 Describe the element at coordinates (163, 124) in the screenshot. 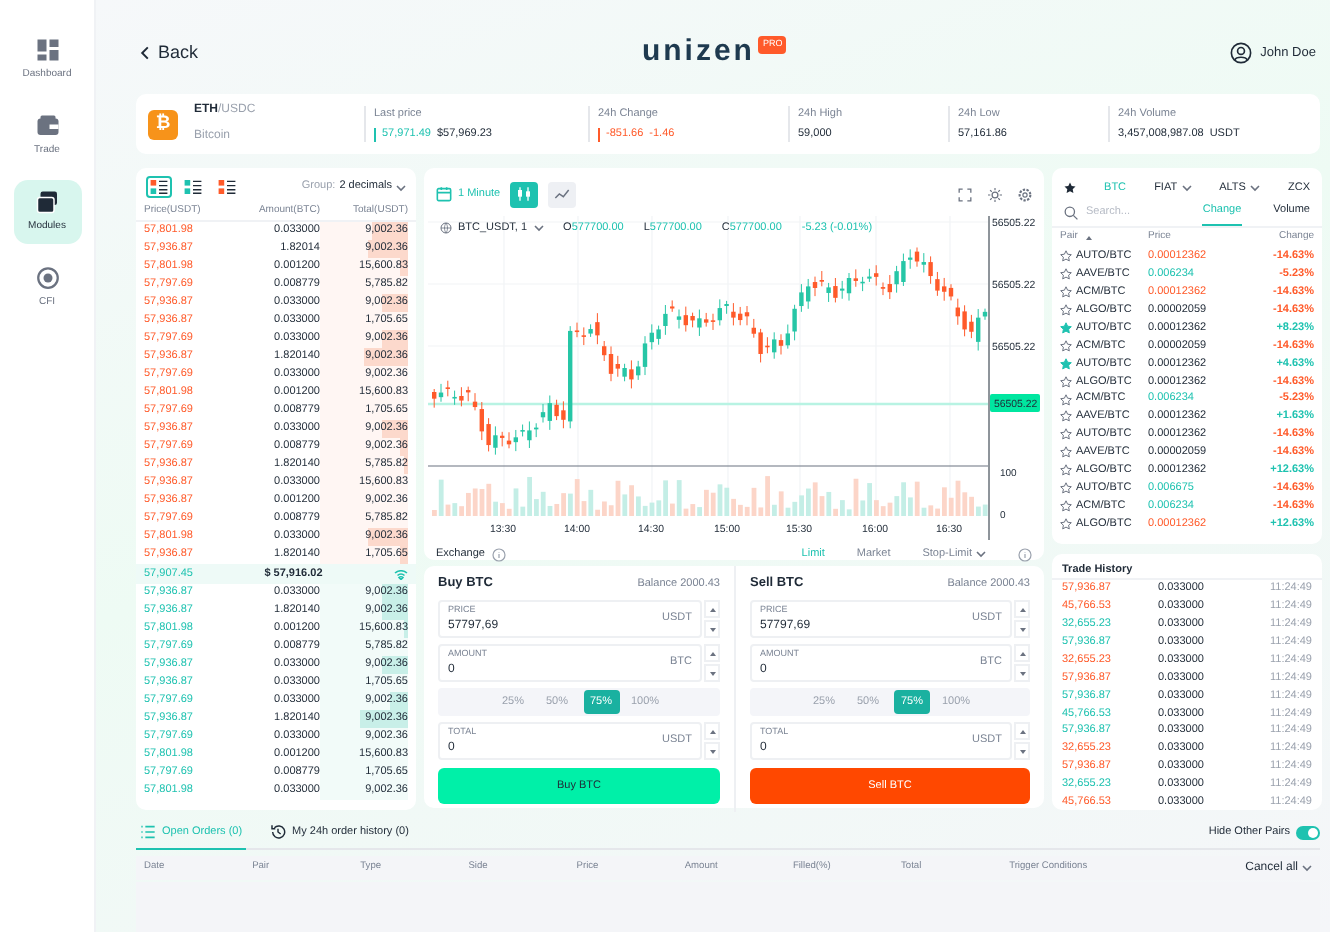

I see `coin-logo: ₿` at that location.